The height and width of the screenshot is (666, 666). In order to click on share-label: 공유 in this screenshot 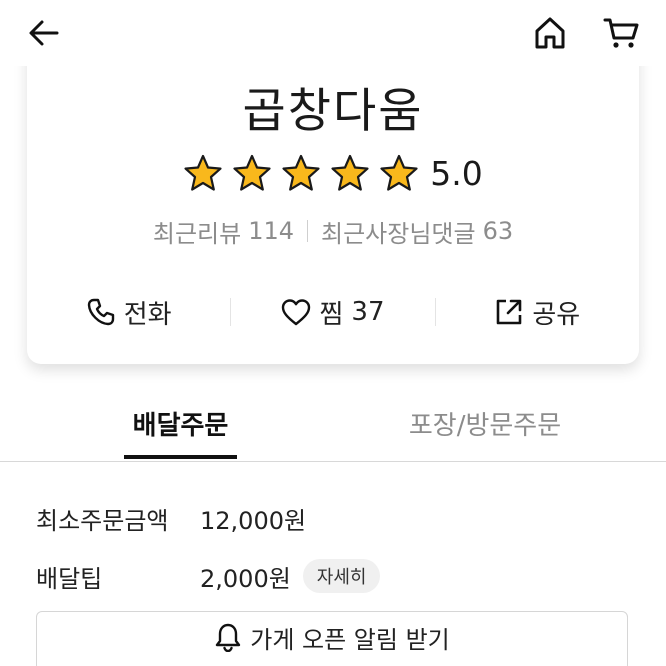, I will do `click(556, 314)`.